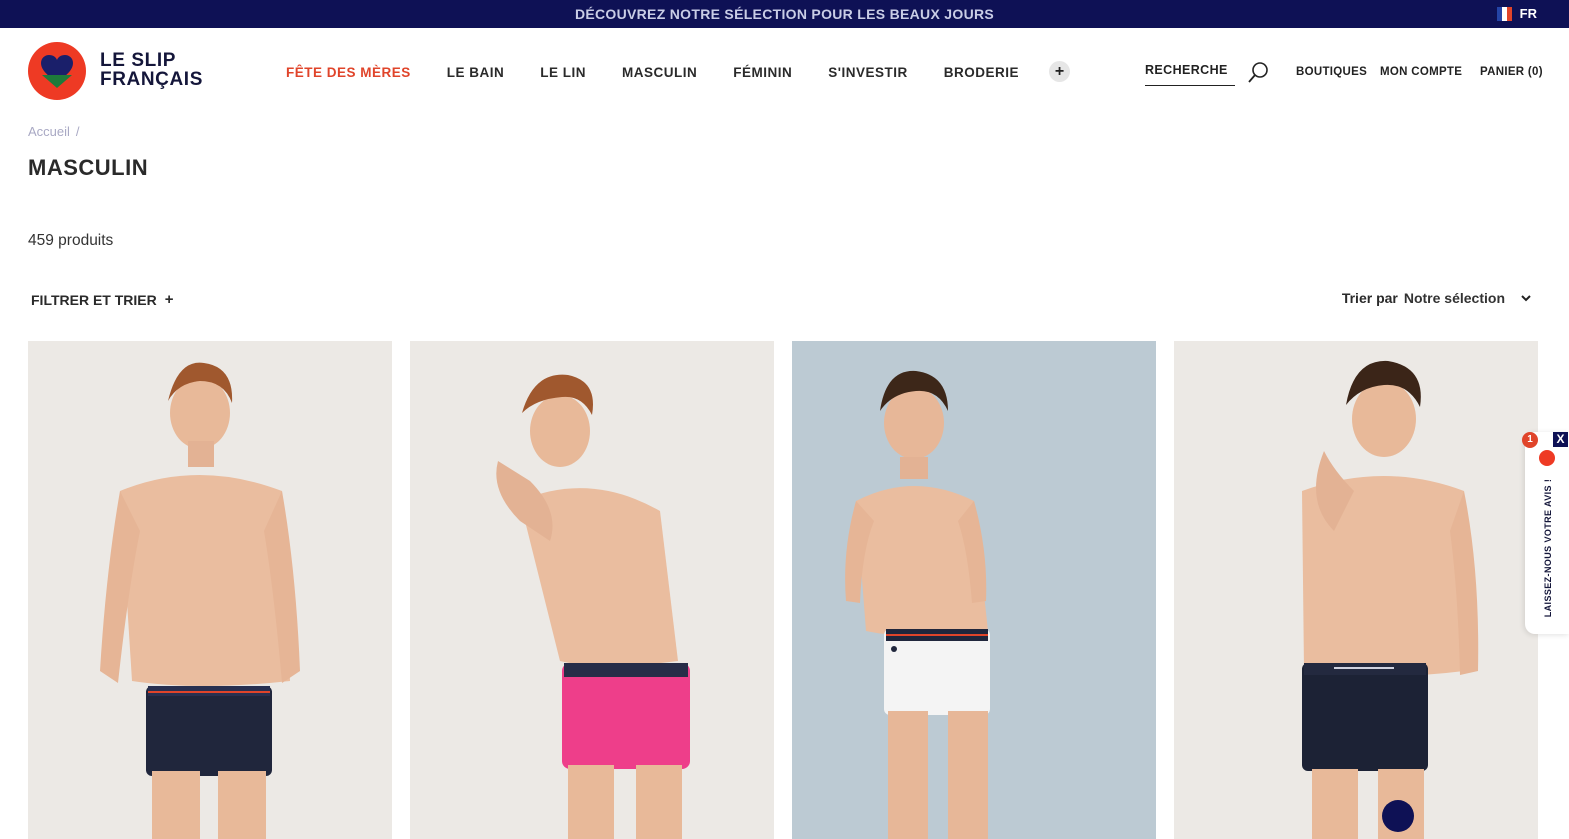 Image resolution: width=1569 pixels, height=839 pixels. Describe the element at coordinates (1526, 298) in the screenshot. I see `chevron-down-icon` at that location.